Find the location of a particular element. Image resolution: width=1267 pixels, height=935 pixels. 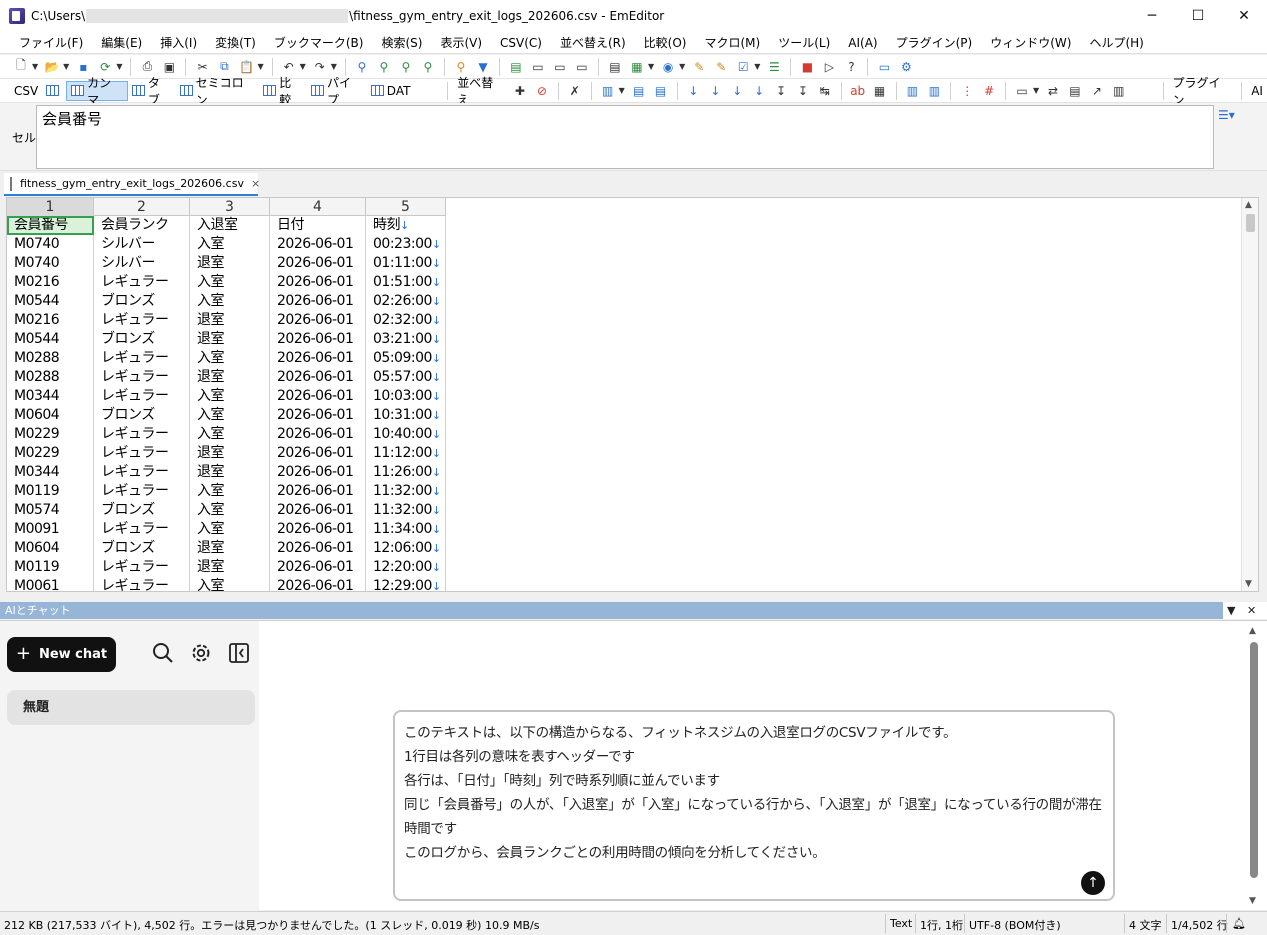

bell-icon: 🔔︎ is located at coordinates (1239, 923).